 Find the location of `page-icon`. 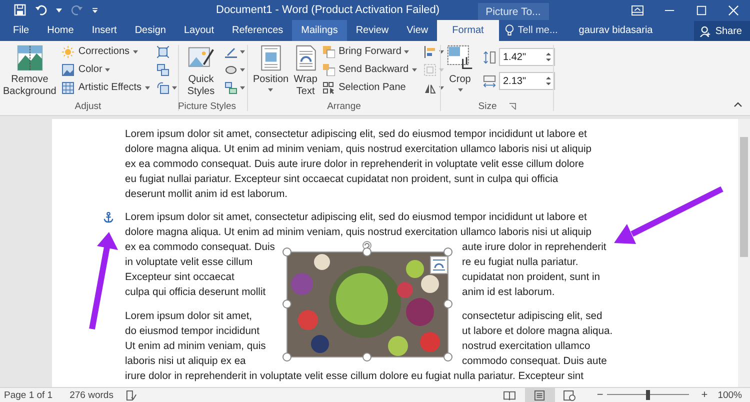

page-icon is located at coordinates (539, 395).